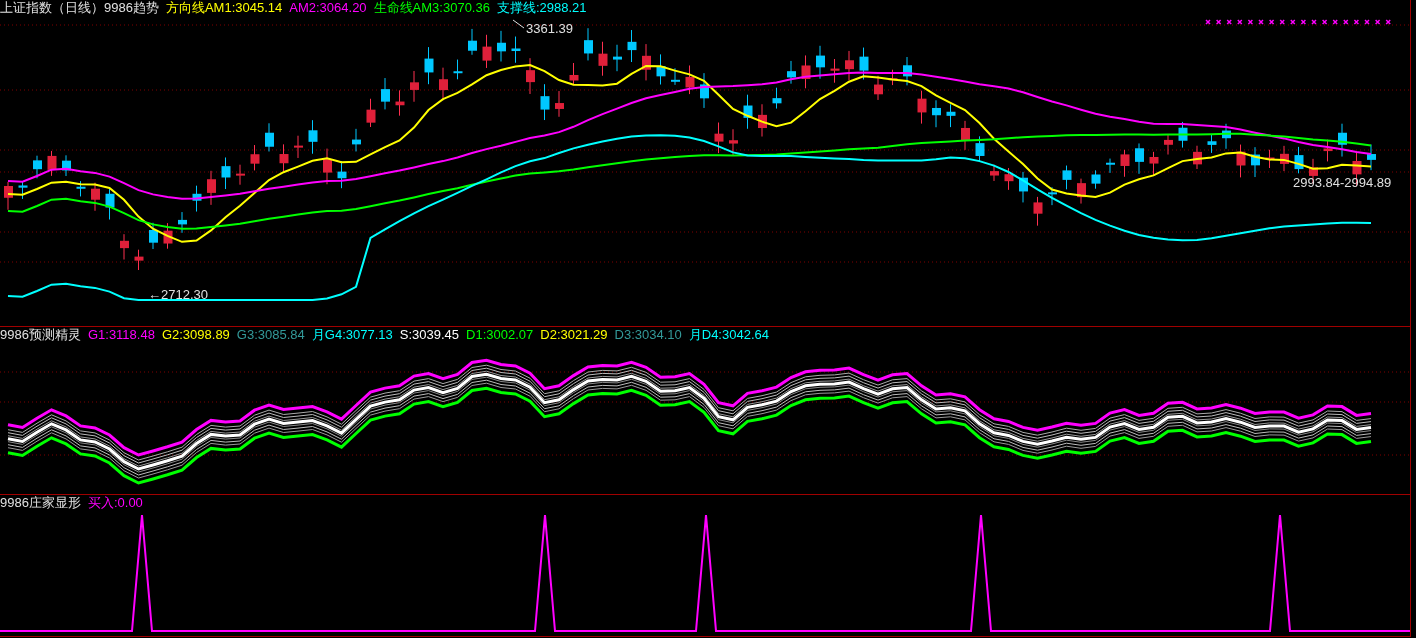 This screenshot has width=1416, height=638. What do you see at coordinates (541, 8) in the screenshot?
I see `indicator-value: 支撑线:2988.21` at bounding box center [541, 8].